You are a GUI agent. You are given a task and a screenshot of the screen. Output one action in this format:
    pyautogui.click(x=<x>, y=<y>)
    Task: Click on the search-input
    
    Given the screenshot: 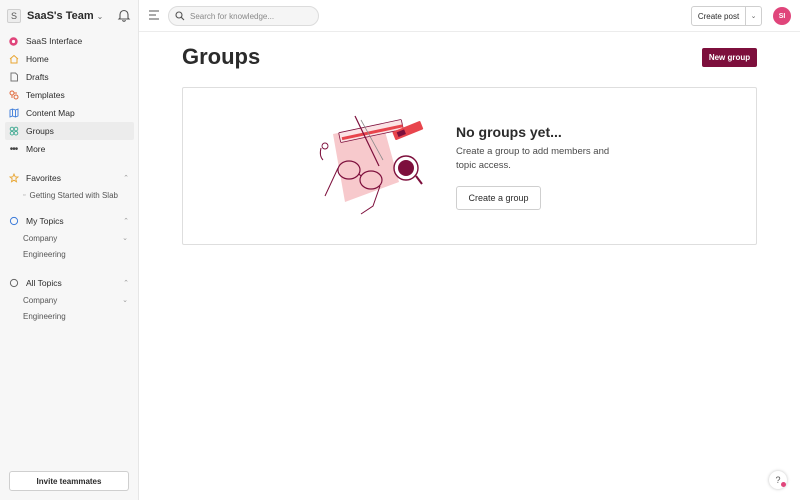 What is the action you would take?
    pyautogui.click(x=250, y=16)
    